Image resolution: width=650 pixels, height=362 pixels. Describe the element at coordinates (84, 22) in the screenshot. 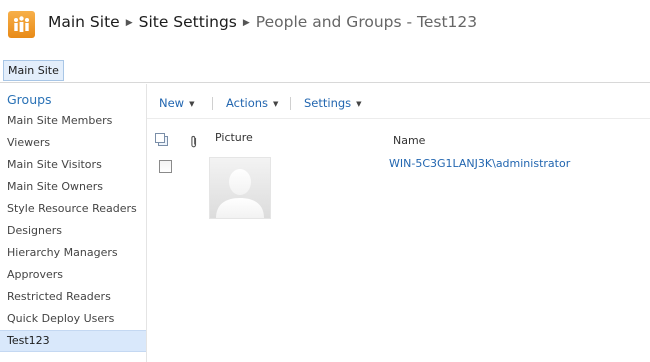

I see `breadcrumb-site-link: Main Site` at that location.